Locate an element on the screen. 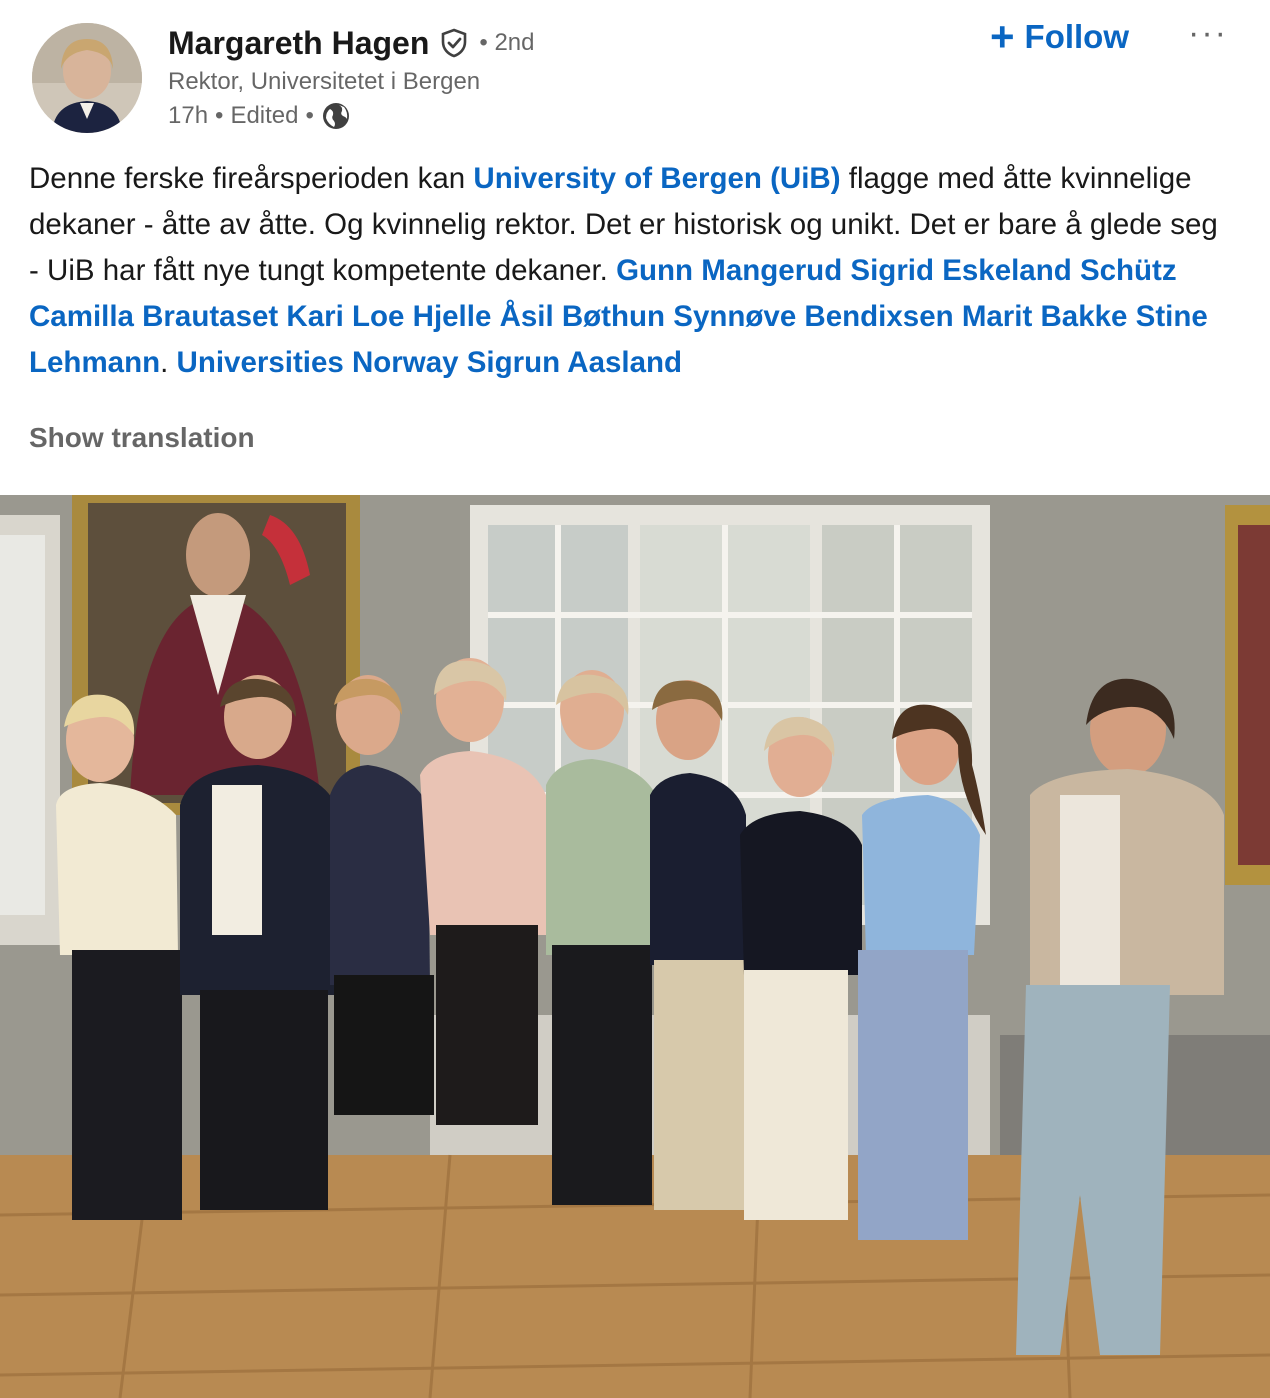  verified-shield-icon is located at coordinates (454, 43).